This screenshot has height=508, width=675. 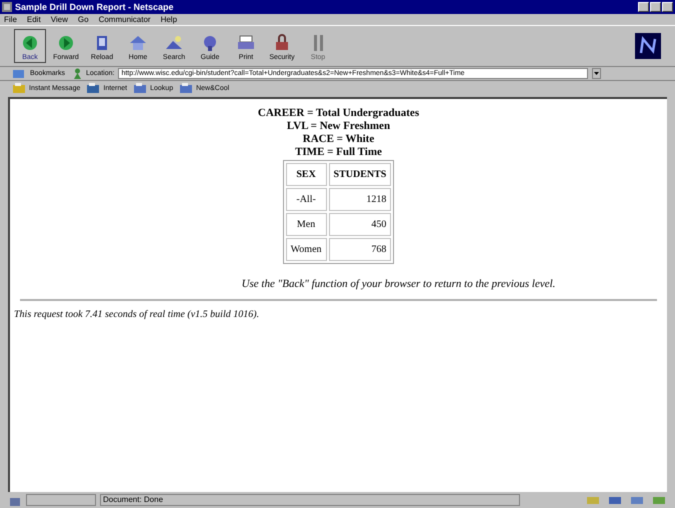 I want to click on close-button, so click(x=667, y=7).